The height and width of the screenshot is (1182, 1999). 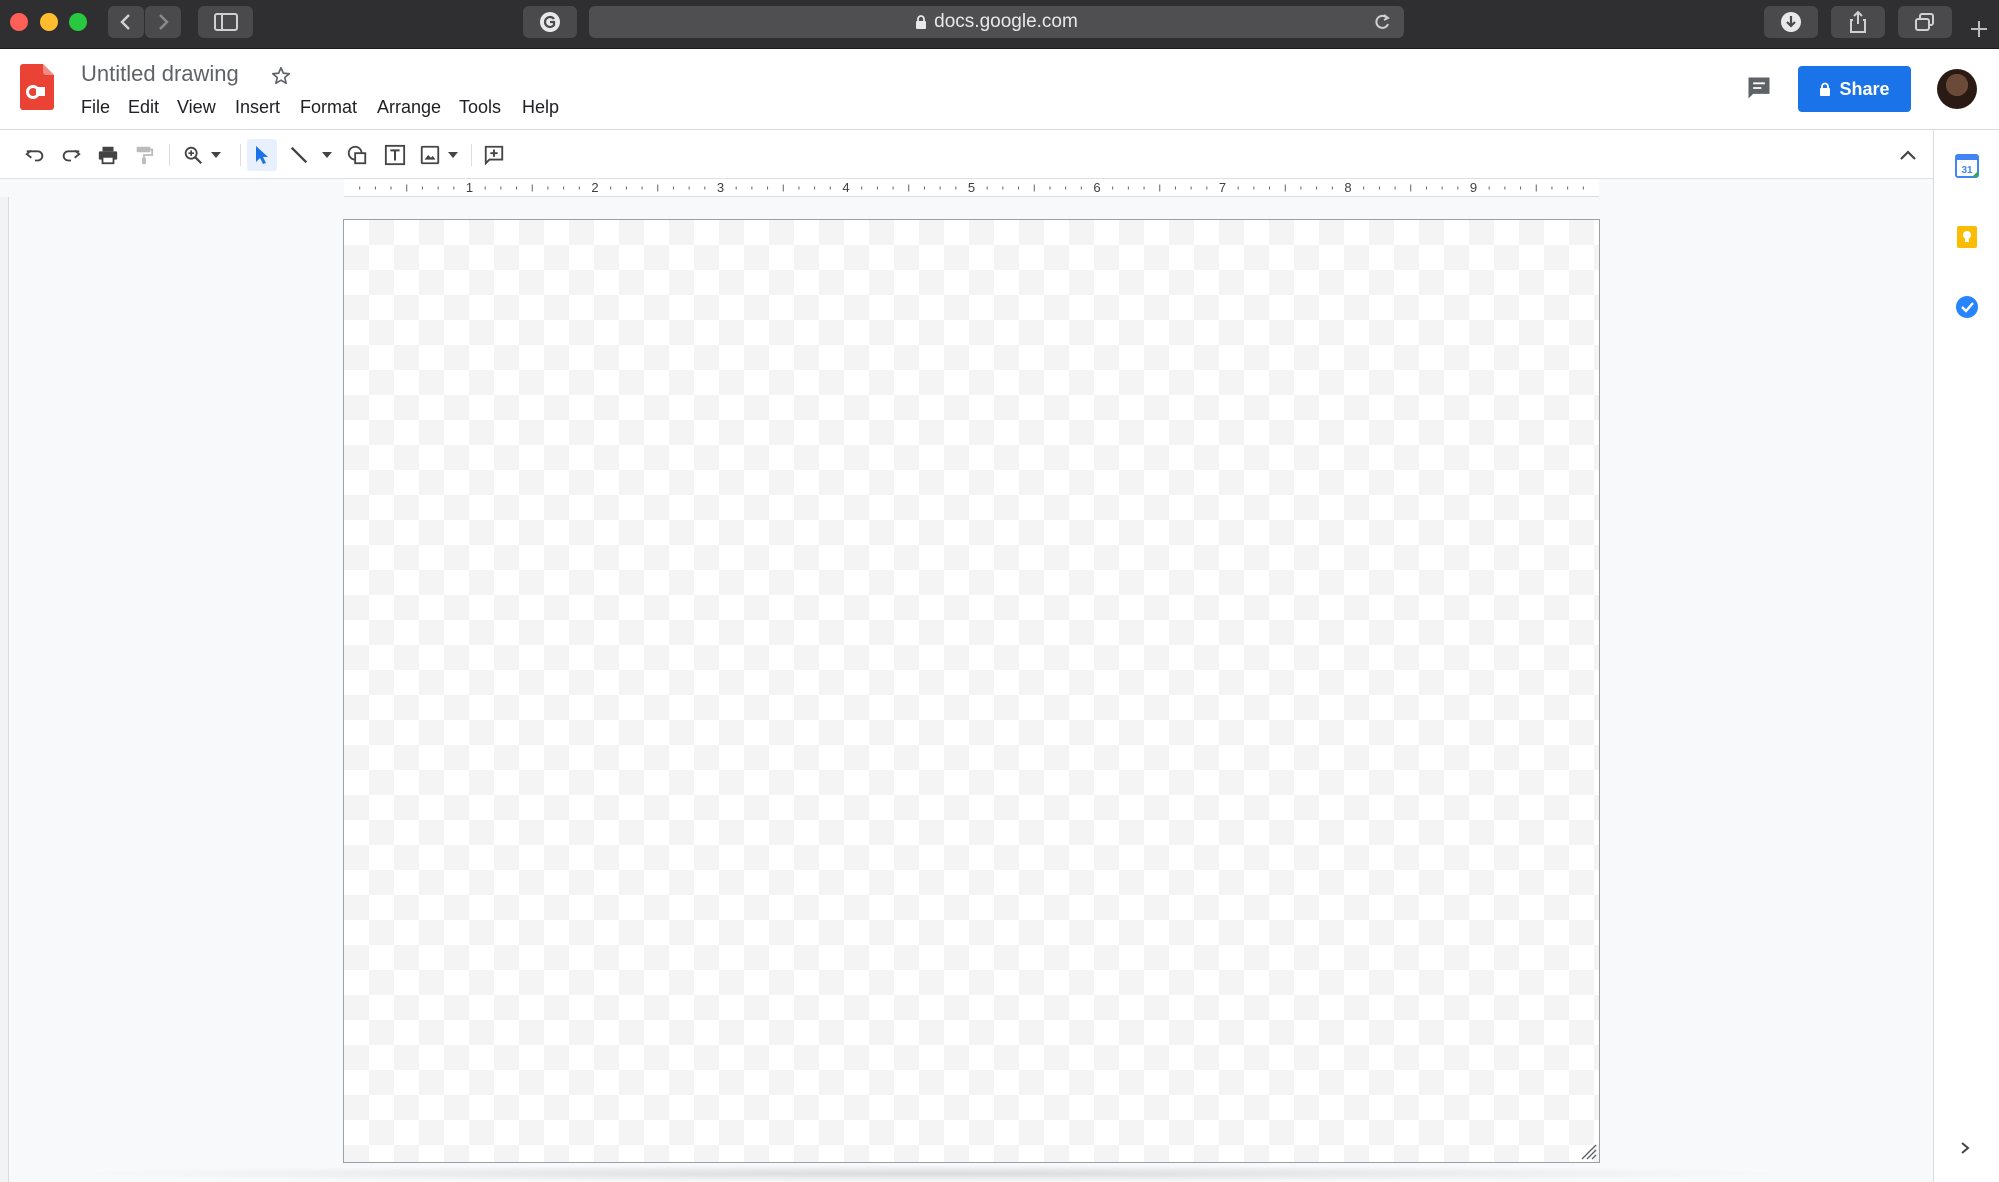 I want to click on back-button, so click(x=126, y=22).